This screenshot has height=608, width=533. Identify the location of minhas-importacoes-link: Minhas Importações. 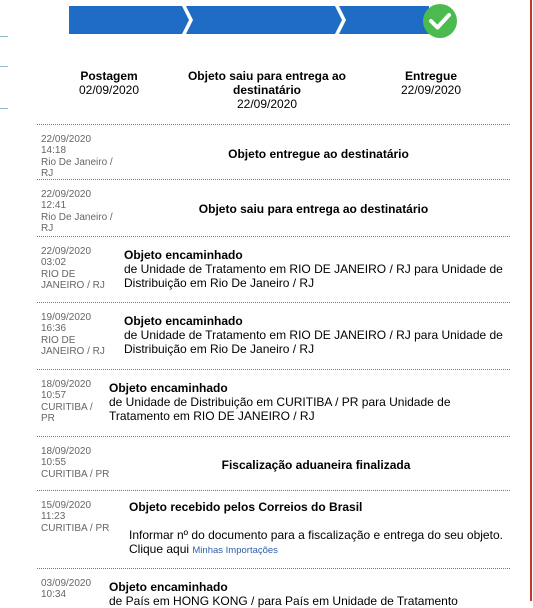
(235, 550).